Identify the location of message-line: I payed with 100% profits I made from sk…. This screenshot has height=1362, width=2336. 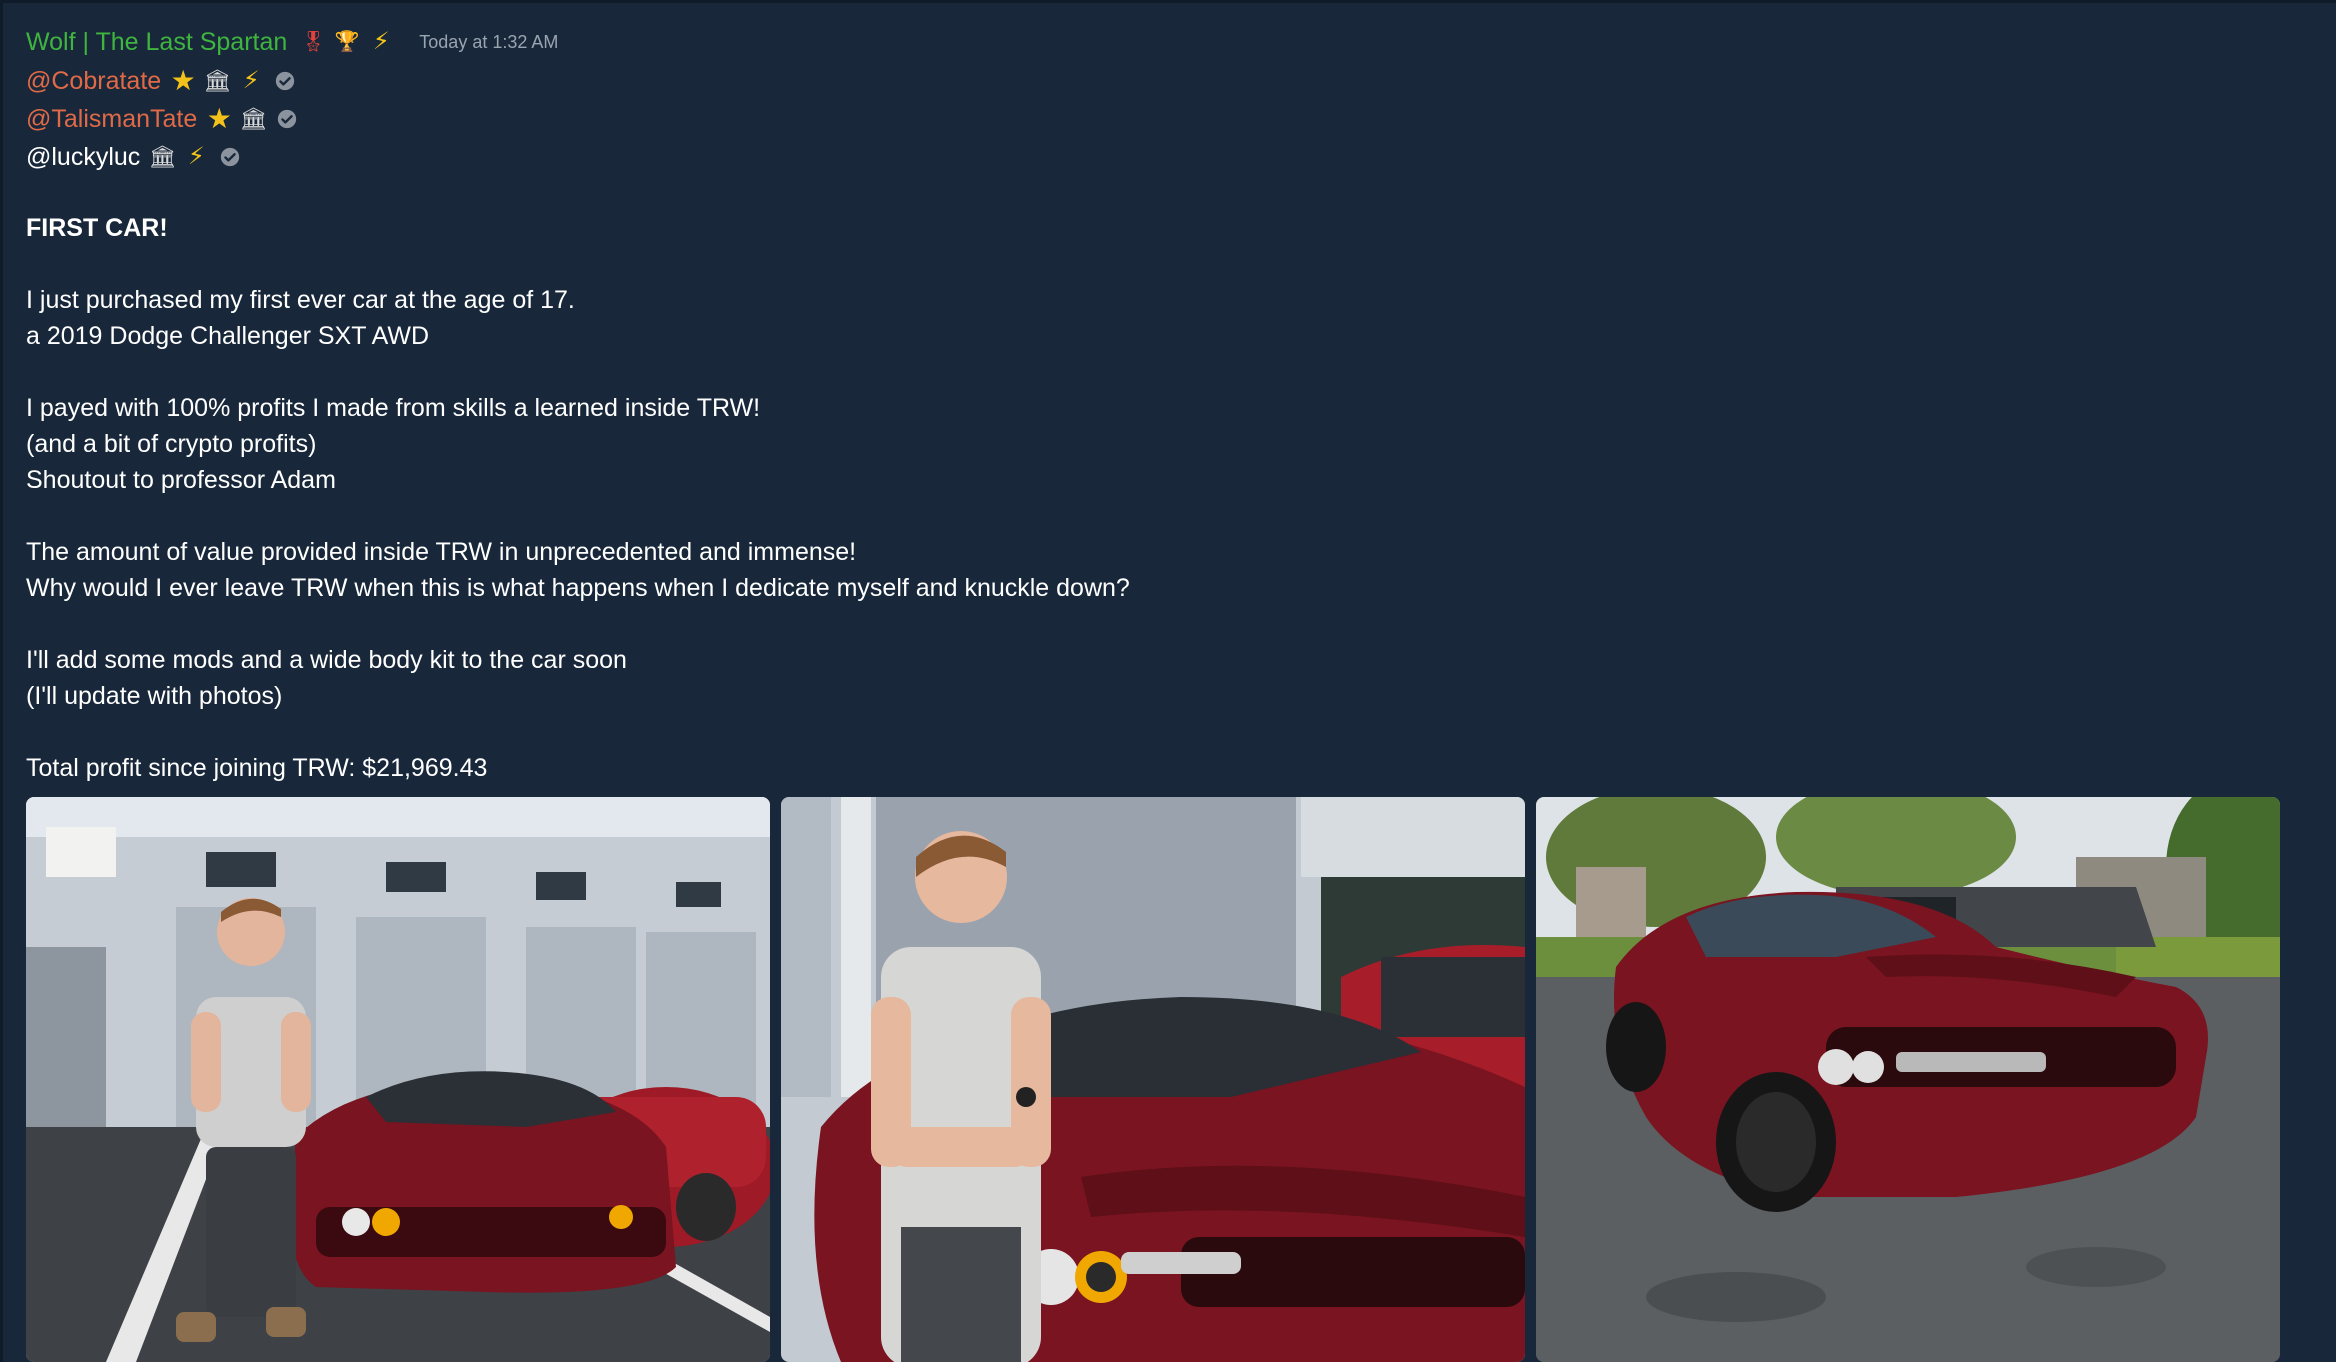
(393, 408).